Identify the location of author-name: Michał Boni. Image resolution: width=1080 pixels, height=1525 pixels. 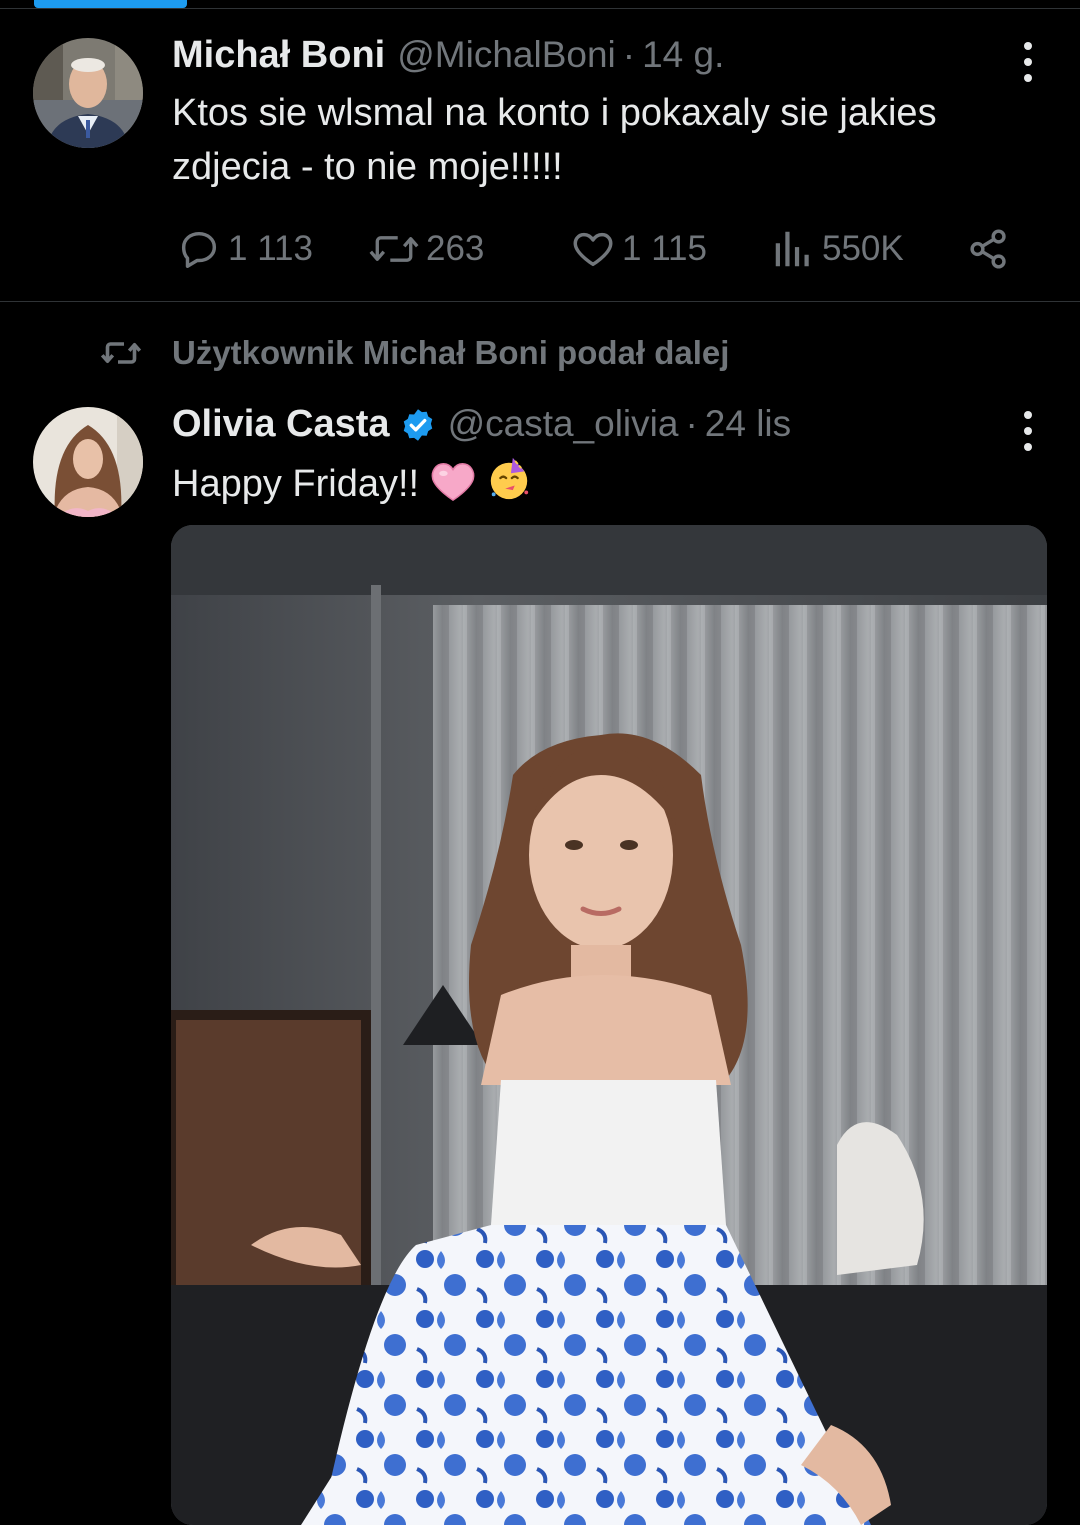
(278, 55).